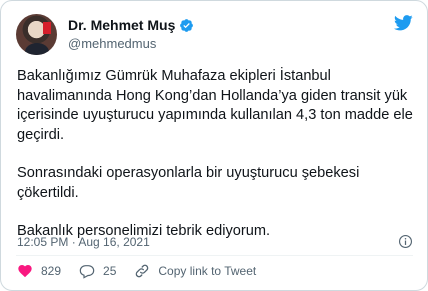 The image size is (428, 291). I want to click on avatar, so click(36, 34).